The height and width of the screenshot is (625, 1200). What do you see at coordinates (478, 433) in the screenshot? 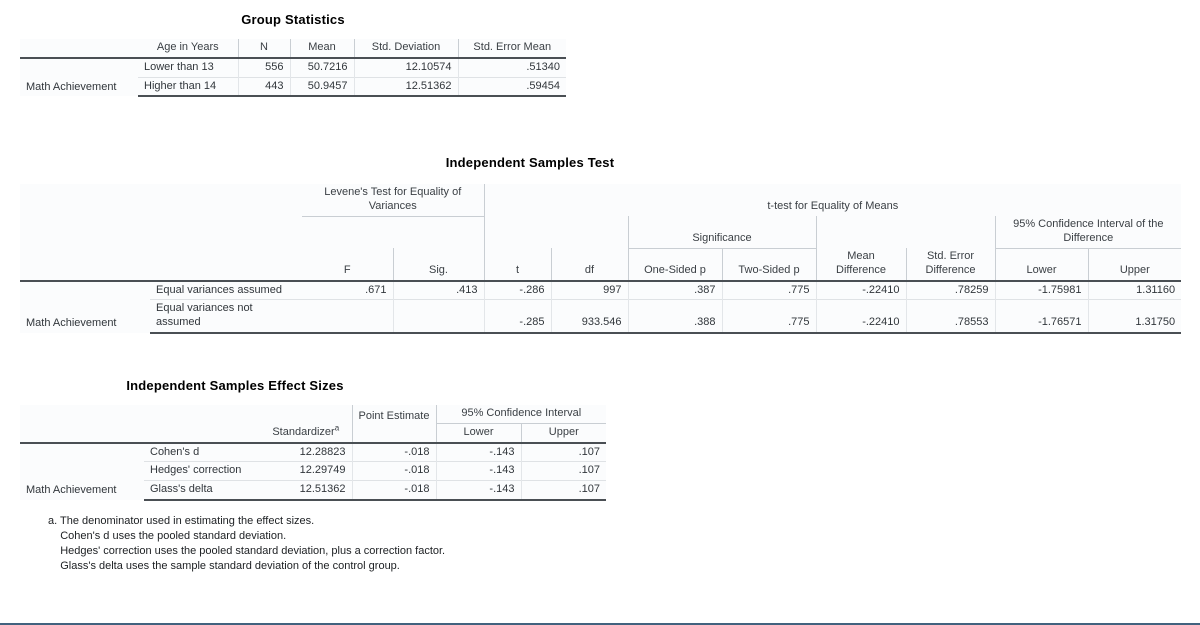
I see `es-col-ci-lower: Lower` at bounding box center [478, 433].